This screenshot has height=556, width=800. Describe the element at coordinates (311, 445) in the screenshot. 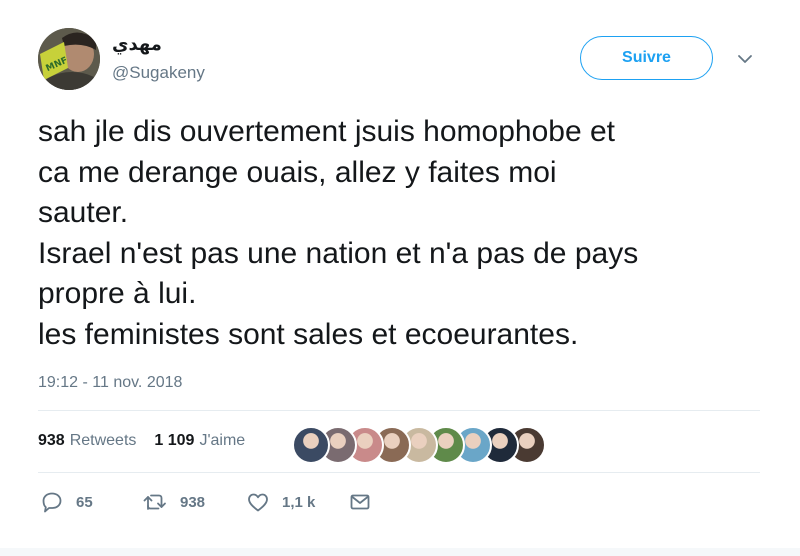

I see `liker-avatar` at that location.